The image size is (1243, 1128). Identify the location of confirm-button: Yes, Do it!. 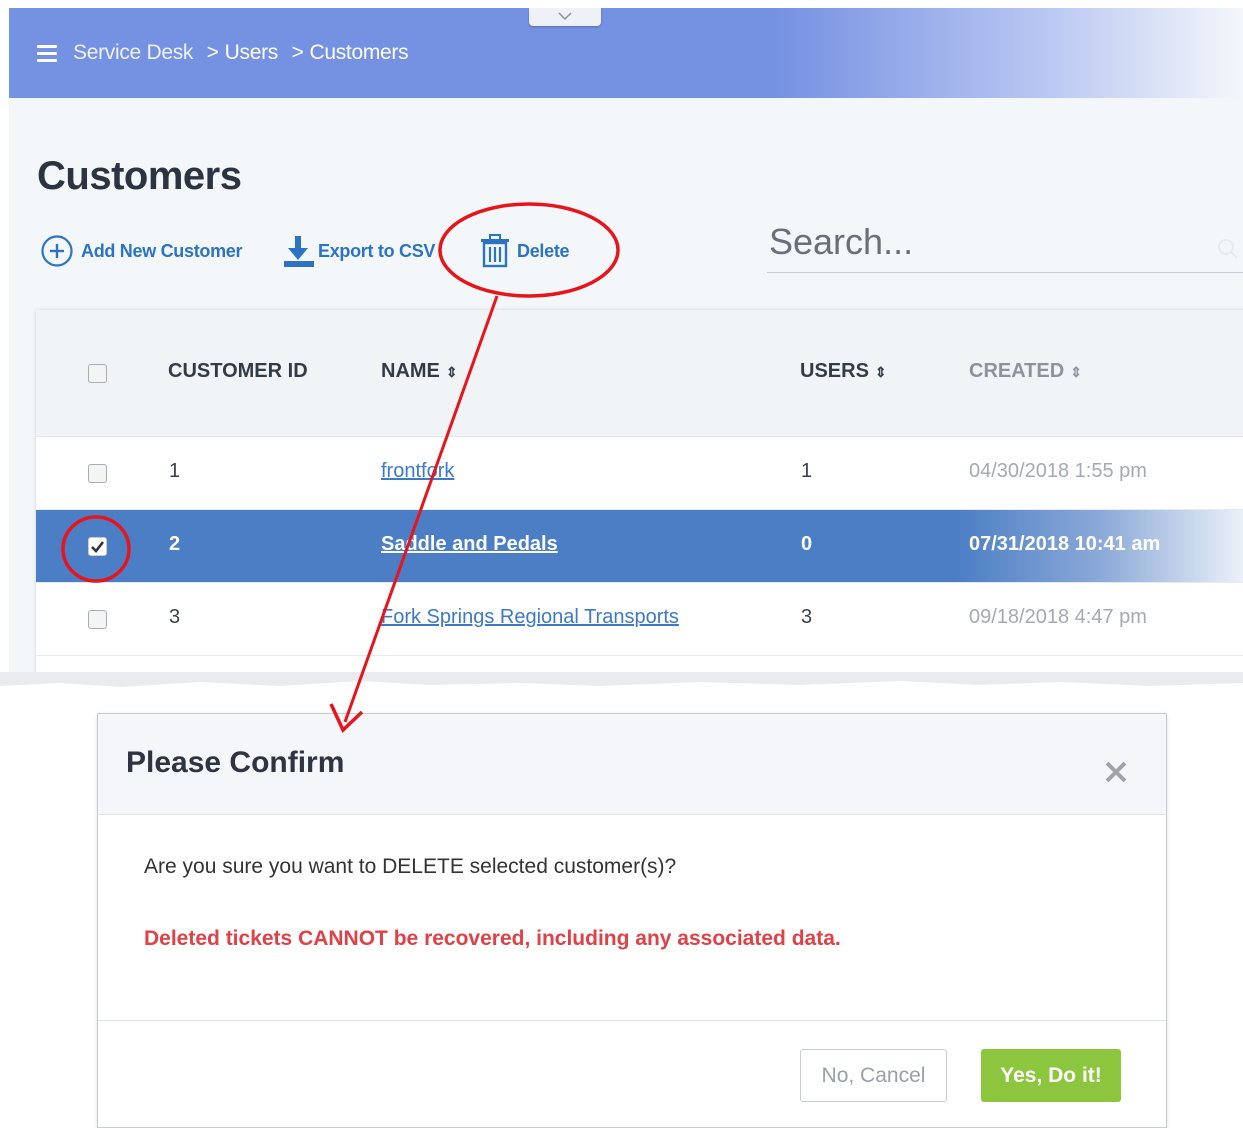
(1051, 1075).